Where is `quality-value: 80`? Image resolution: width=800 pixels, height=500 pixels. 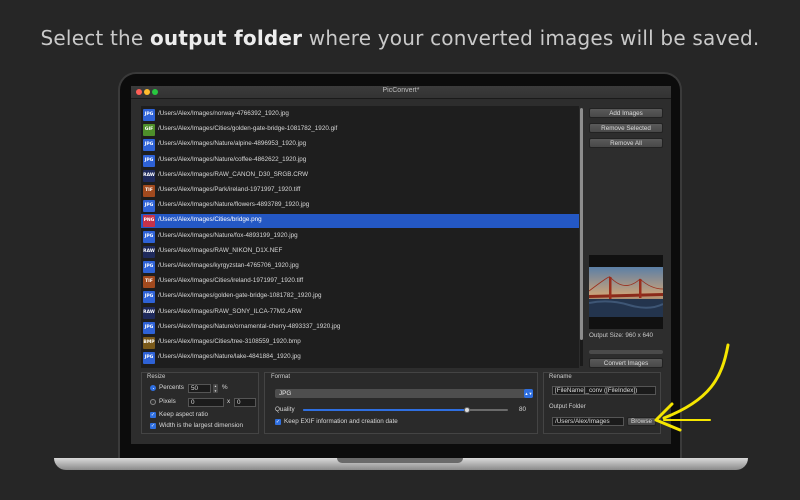
quality-value: 80 is located at coordinates (523, 409).